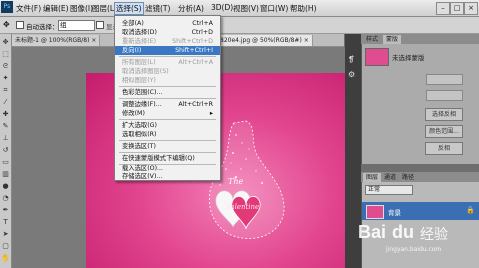  What do you see at coordinates (470, 210) in the screenshot?
I see `lock-icon: 🔒` at bounding box center [470, 210].